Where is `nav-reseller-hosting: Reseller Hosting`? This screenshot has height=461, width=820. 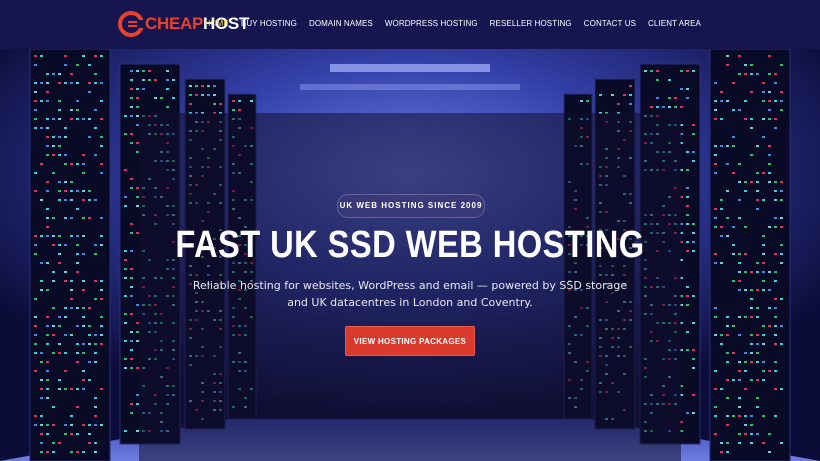
nav-reseller-hosting: Reseller Hosting is located at coordinates (531, 23).